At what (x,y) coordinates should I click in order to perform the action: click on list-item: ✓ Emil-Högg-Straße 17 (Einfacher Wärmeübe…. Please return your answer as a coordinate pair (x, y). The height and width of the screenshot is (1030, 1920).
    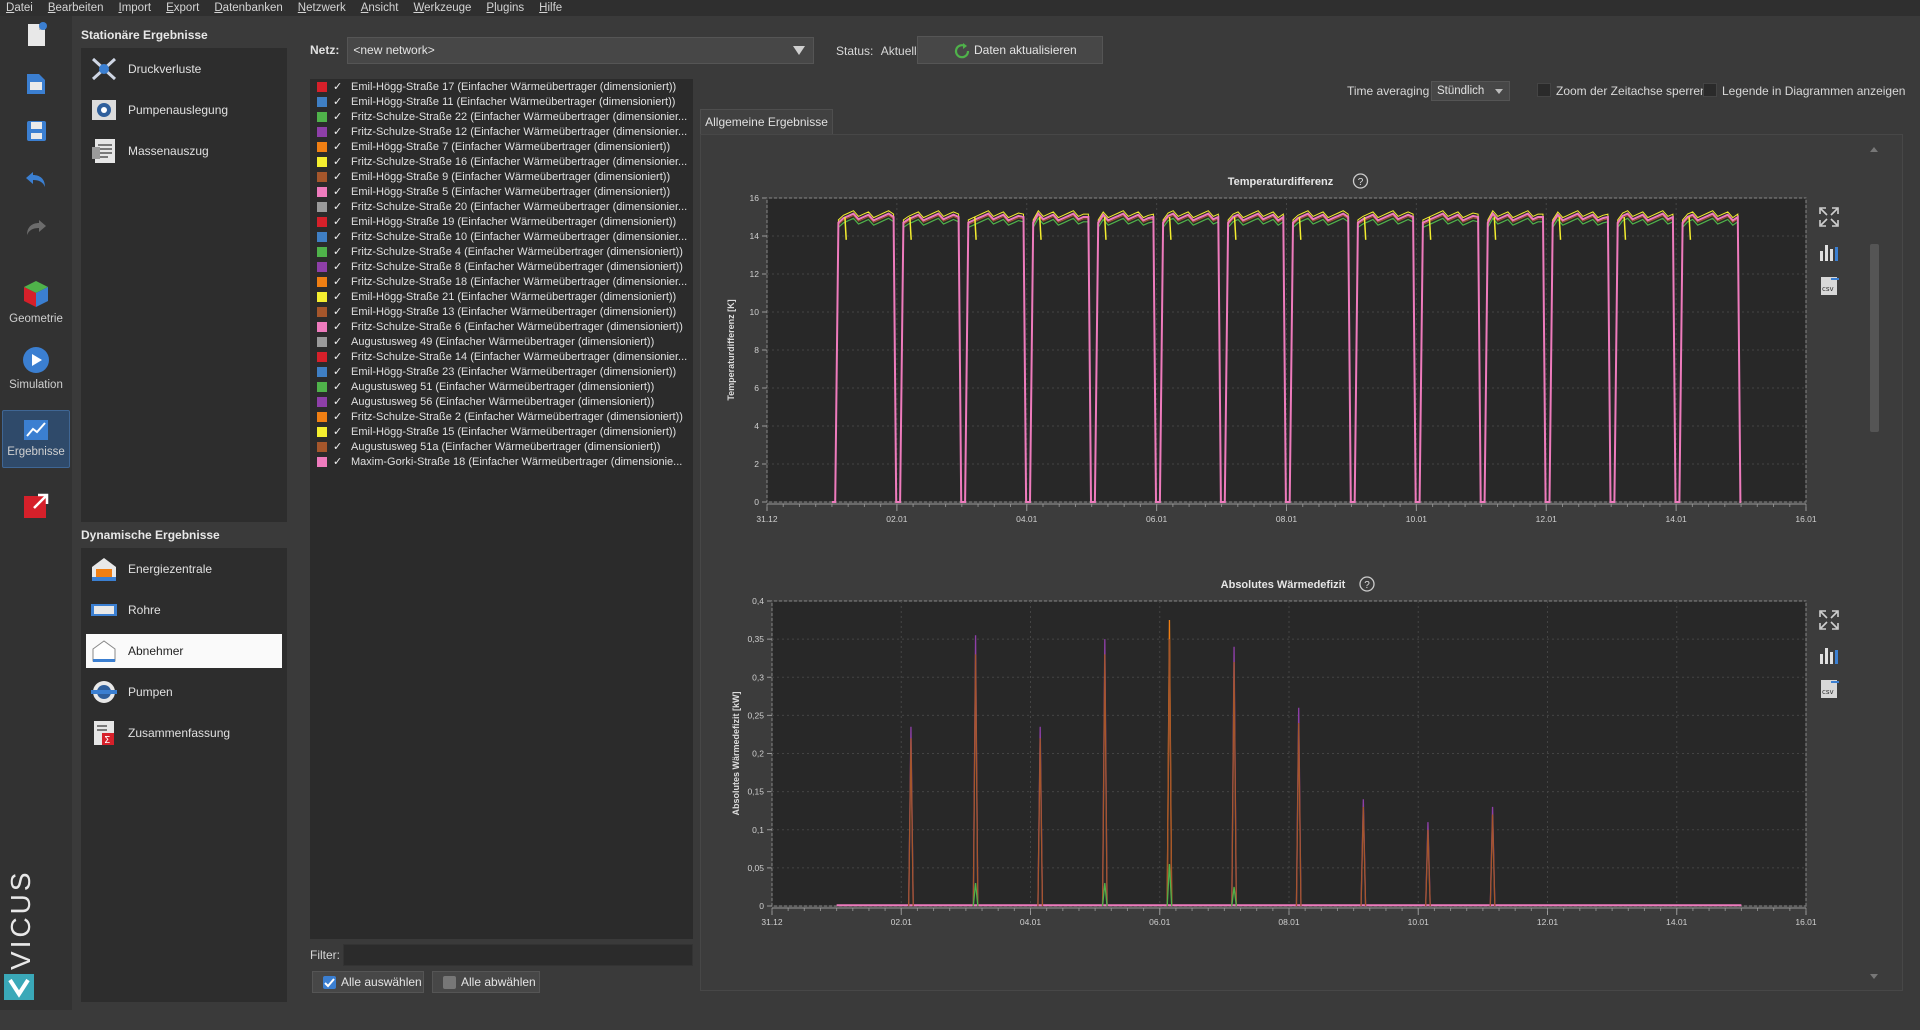
    Looking at the image, I should click on (501, 86).